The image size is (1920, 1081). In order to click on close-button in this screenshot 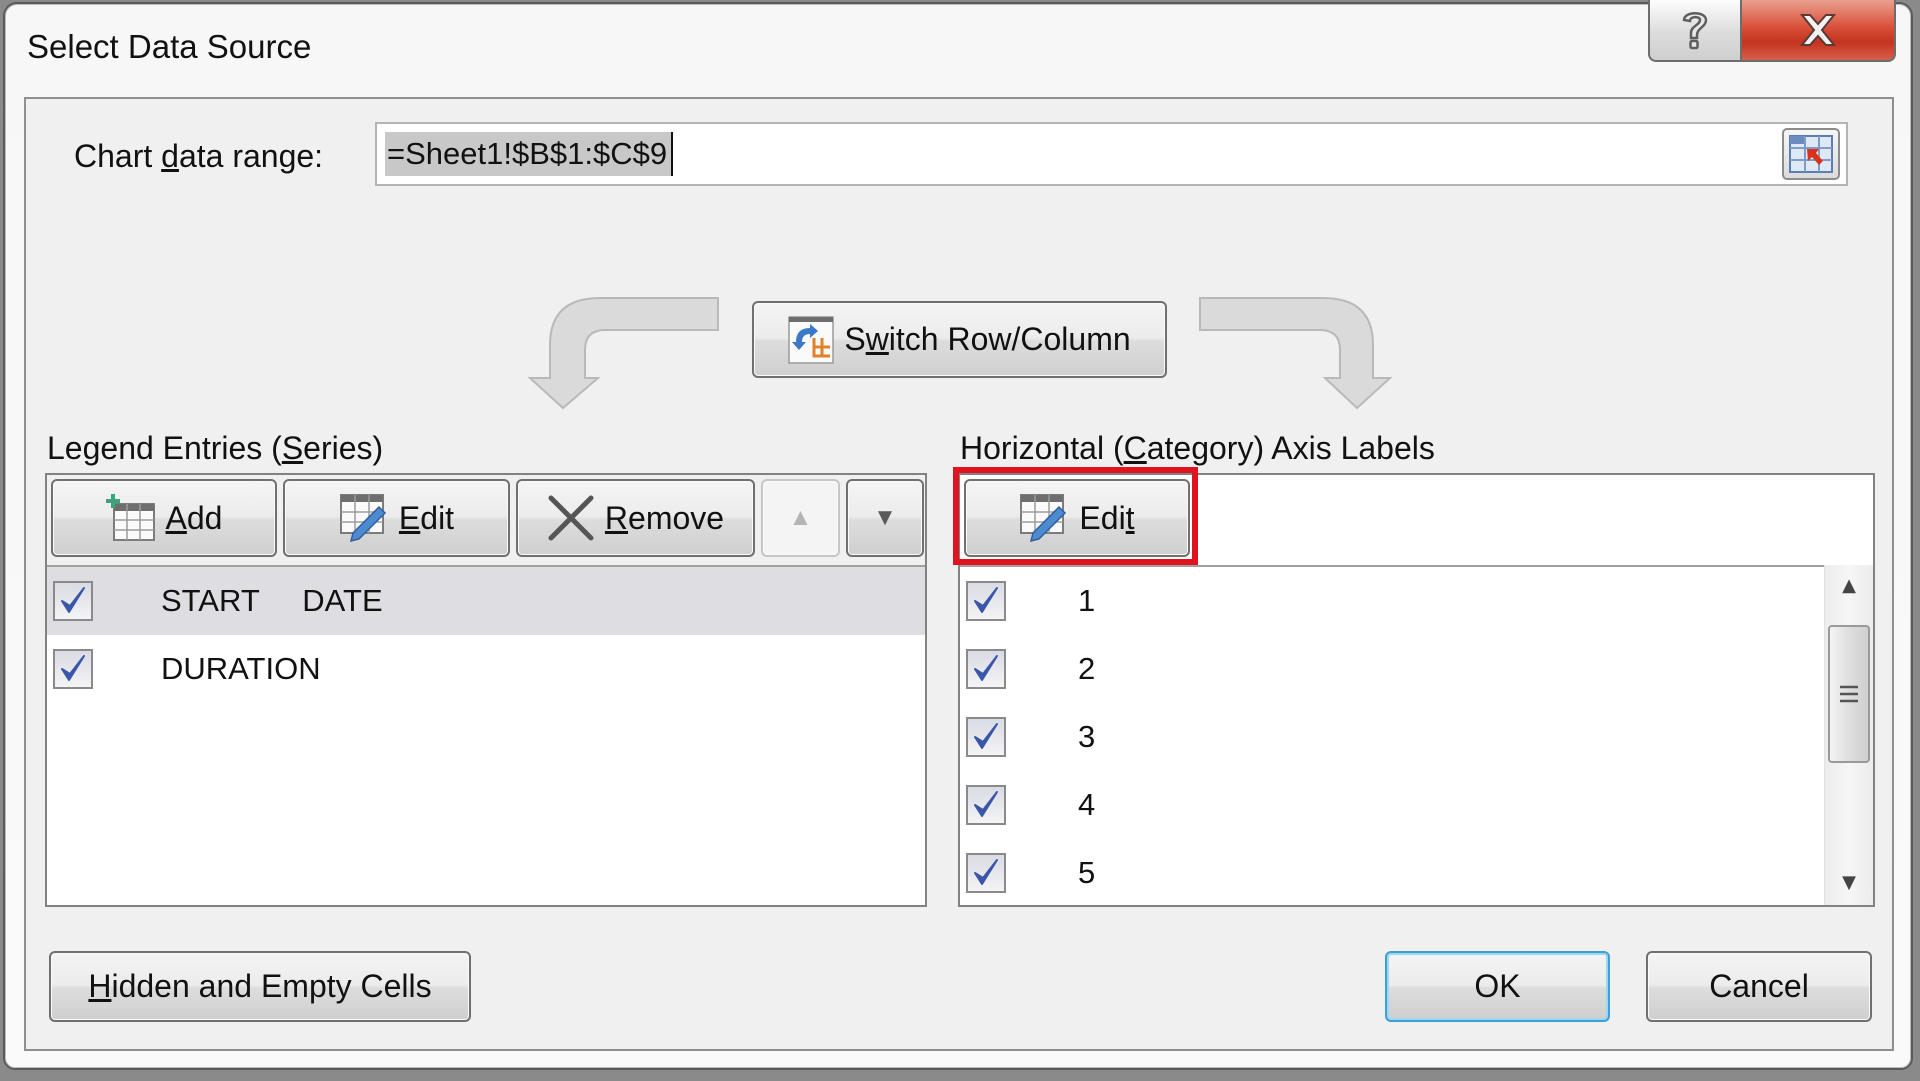, I will do `click(1818, 31)`.